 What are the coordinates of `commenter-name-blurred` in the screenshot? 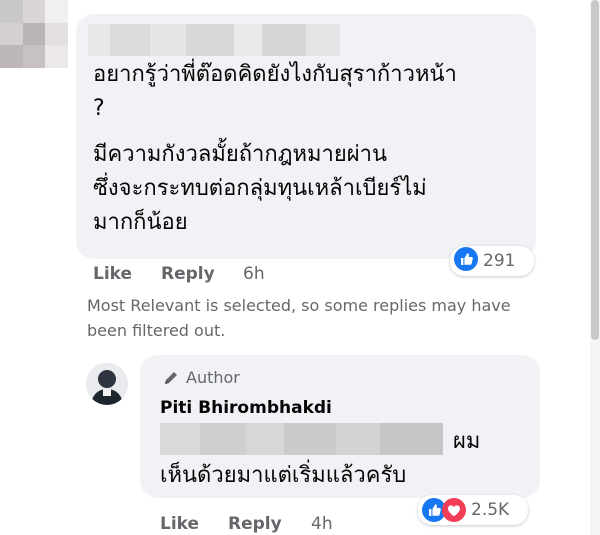 It's located at (214, 40).